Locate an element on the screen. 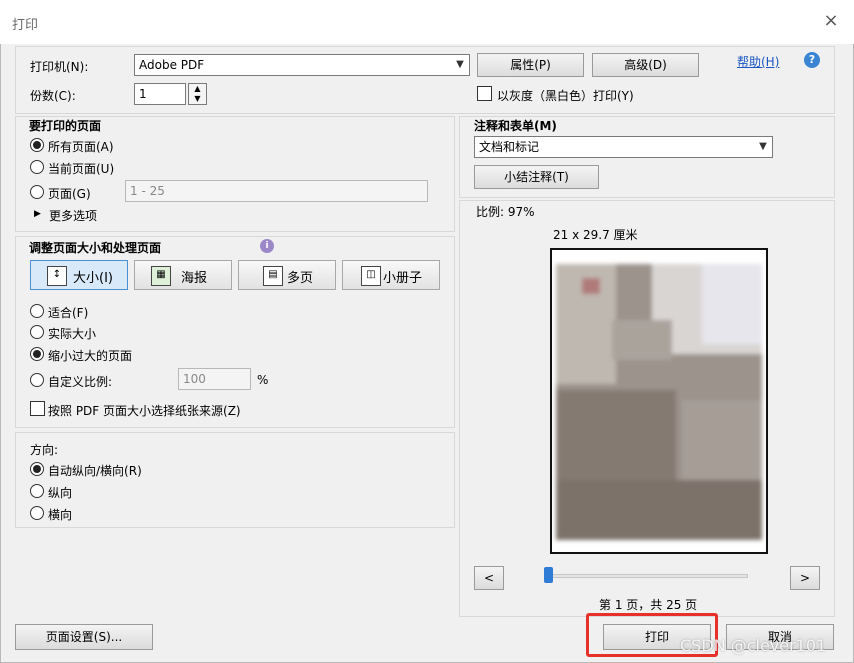  comments-value: 文档和标记 is located at coordinates (509, 147).